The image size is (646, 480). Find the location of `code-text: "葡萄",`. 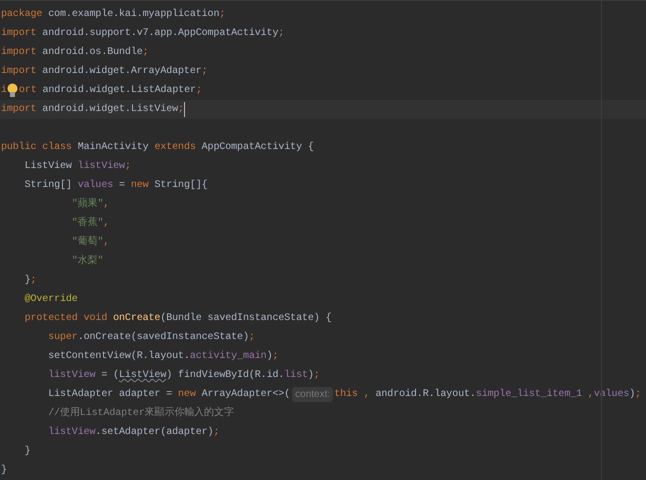

code-text: "葡萄", is located at coordinates (90, 242).